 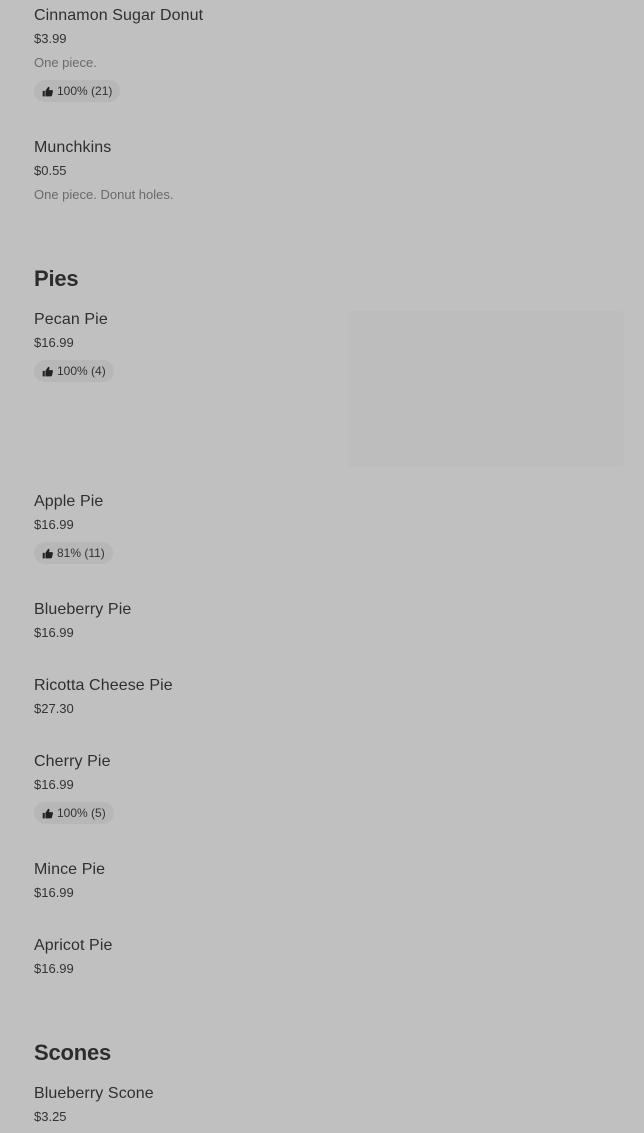 I want to click on menu-item-apricot-pie: Apricot Pie $16.99, so click(x=184, y=956).